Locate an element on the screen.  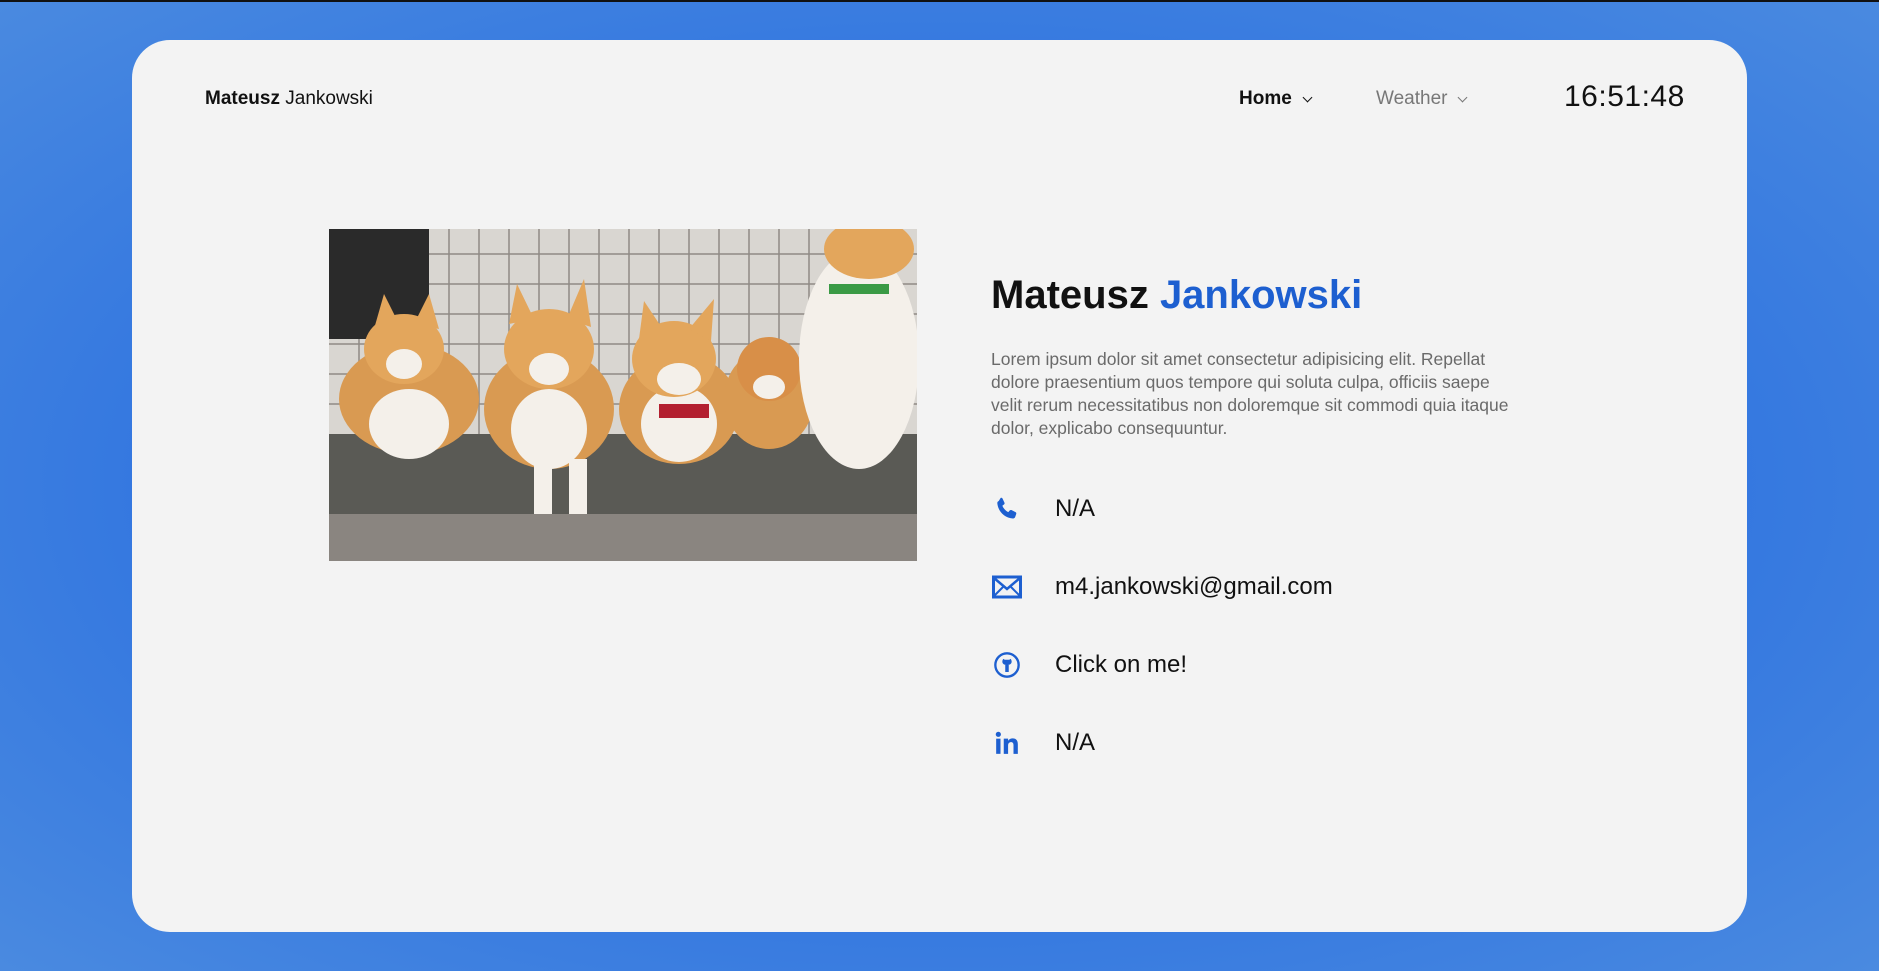
contact-email: m4.jankowski@gmail.com is located at coordinates (1162, 587).